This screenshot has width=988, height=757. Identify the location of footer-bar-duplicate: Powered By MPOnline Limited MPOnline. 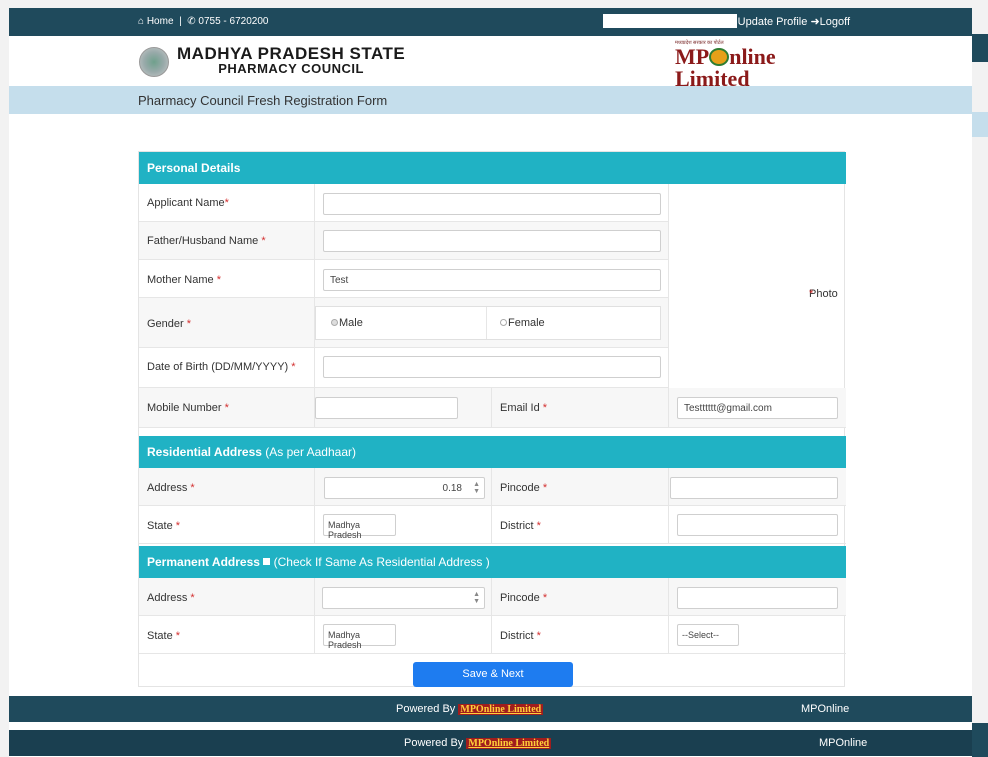
(490, 743).